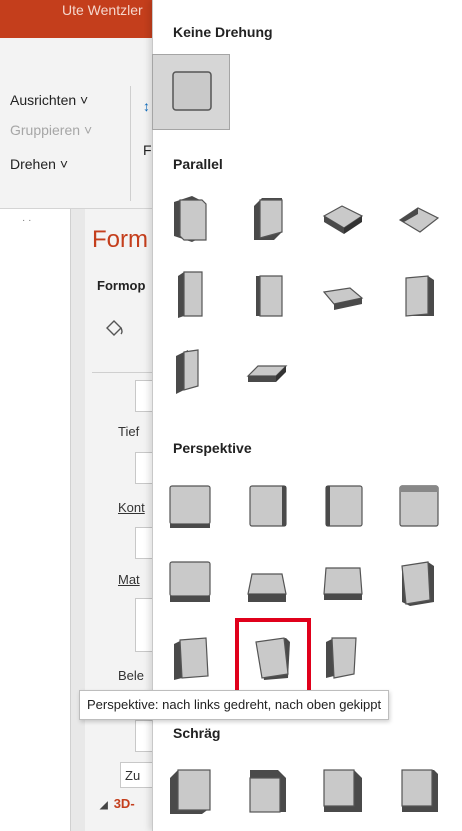 The image size is (462, 831). I want to click on group-button: Gruppieren ˅, so click(51, 130).